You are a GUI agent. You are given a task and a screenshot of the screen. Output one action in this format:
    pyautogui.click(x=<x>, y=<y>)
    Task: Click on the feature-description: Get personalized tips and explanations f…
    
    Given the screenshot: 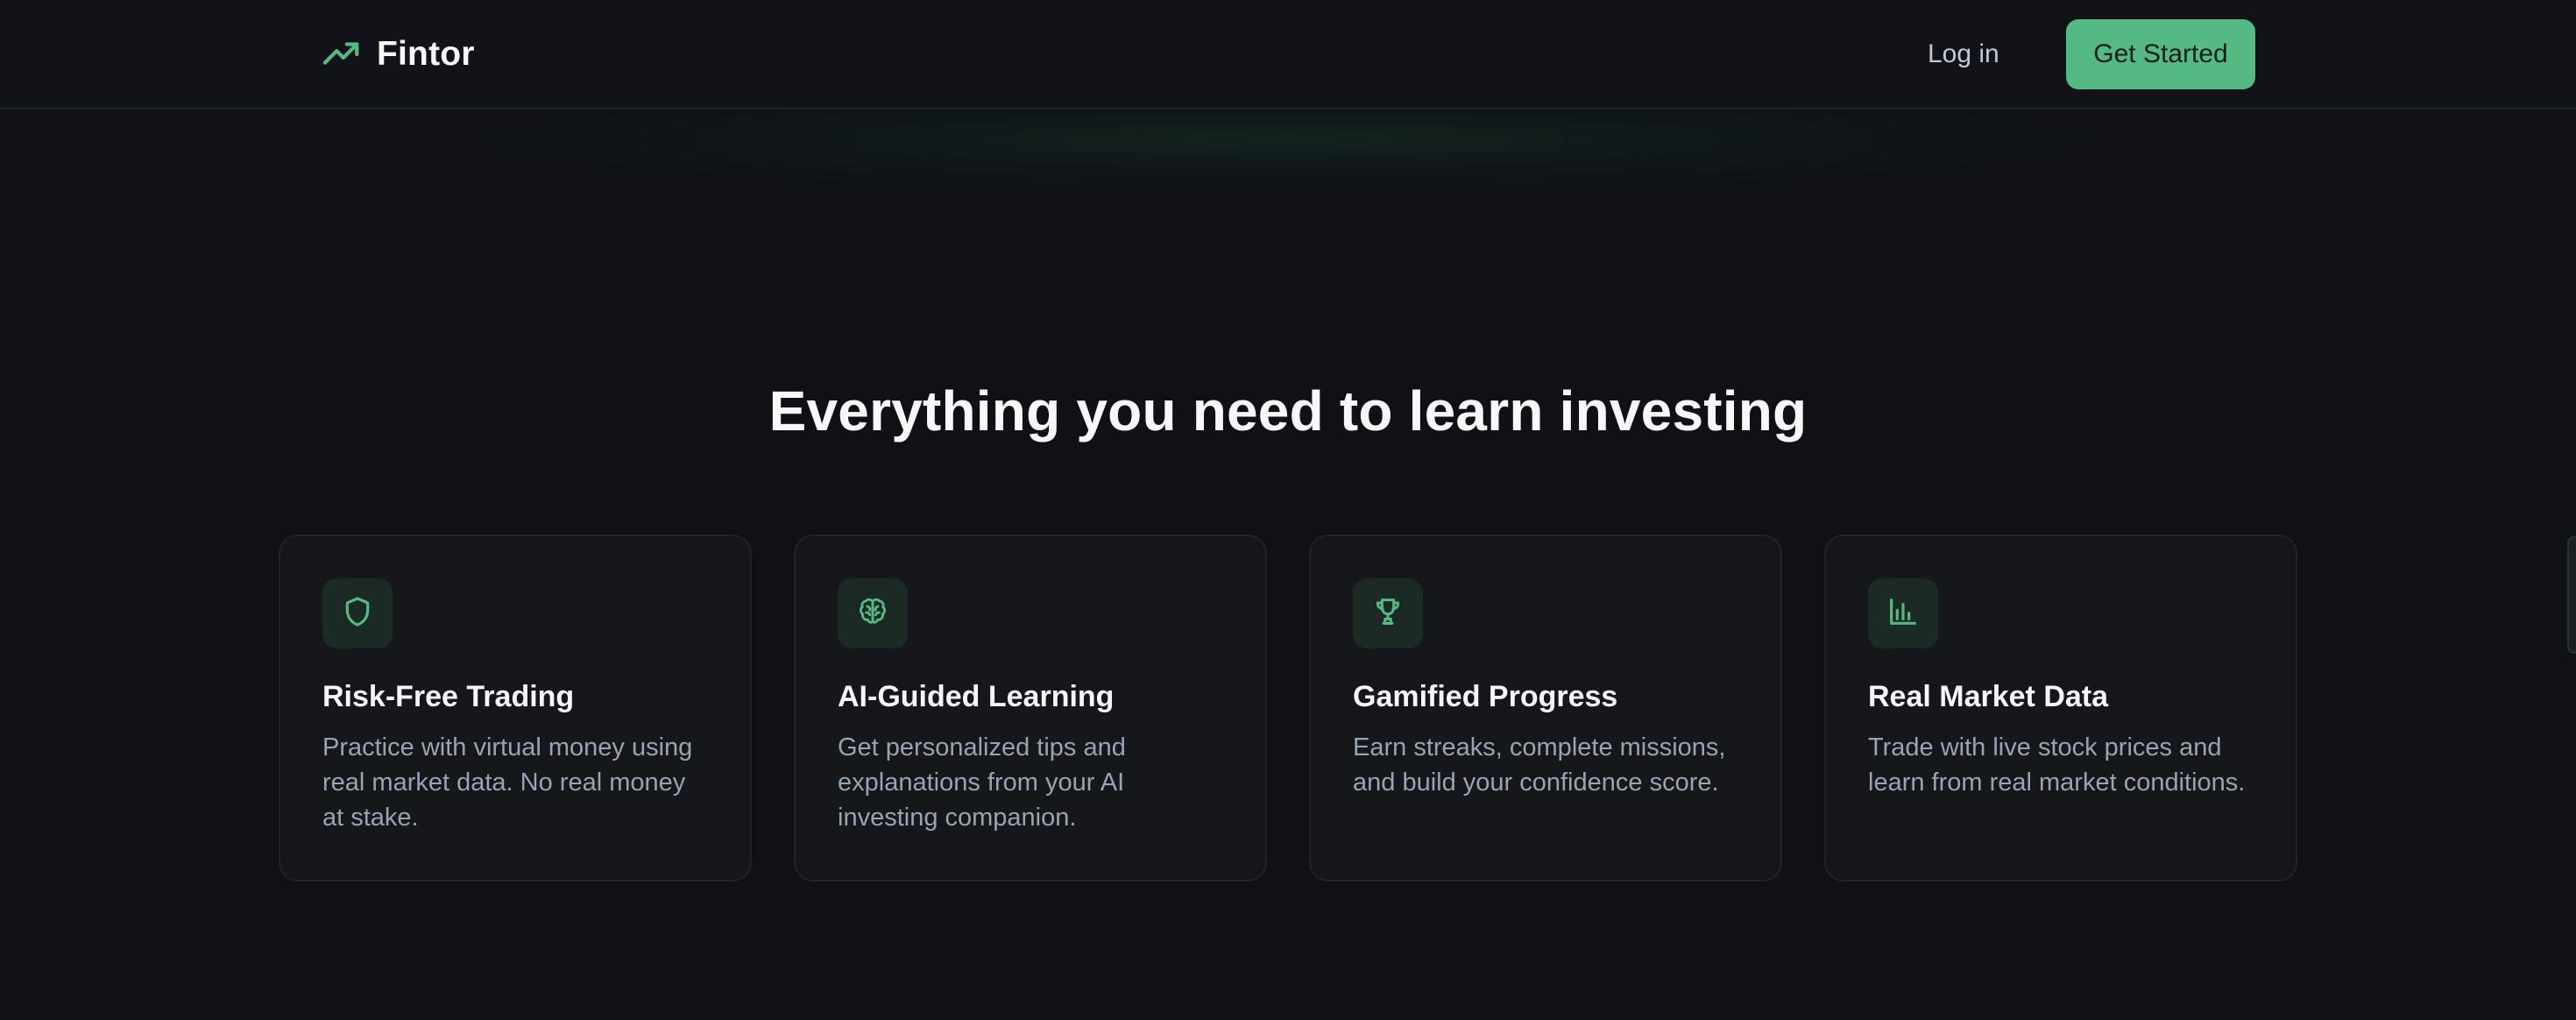 What is the action you would take?
    pyautogui.click(x=982, y=782)
    